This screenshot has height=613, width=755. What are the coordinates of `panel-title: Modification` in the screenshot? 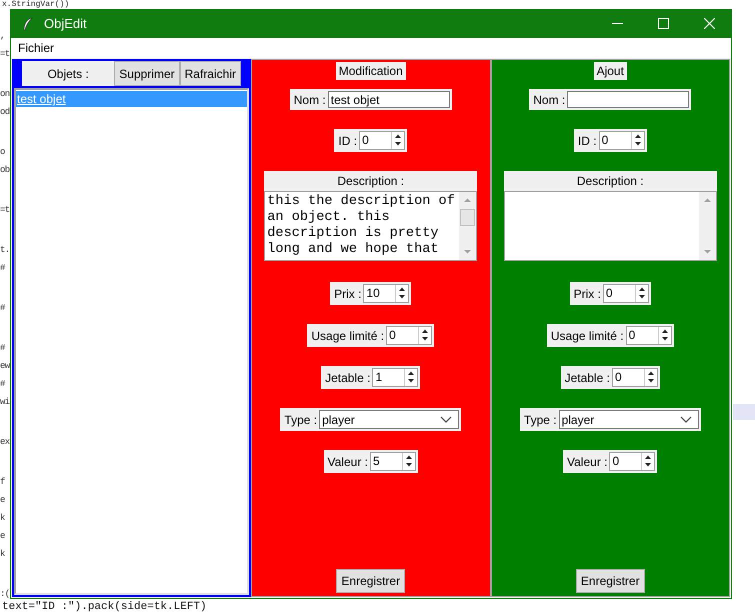 It's located at (371, 71).